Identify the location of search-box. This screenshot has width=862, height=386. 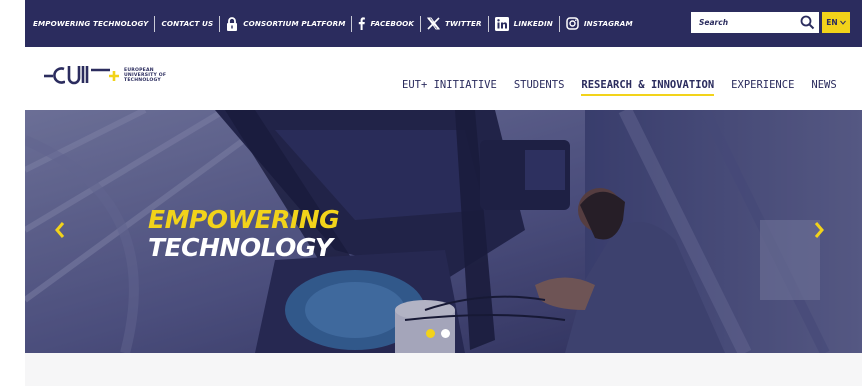
(755, 22).